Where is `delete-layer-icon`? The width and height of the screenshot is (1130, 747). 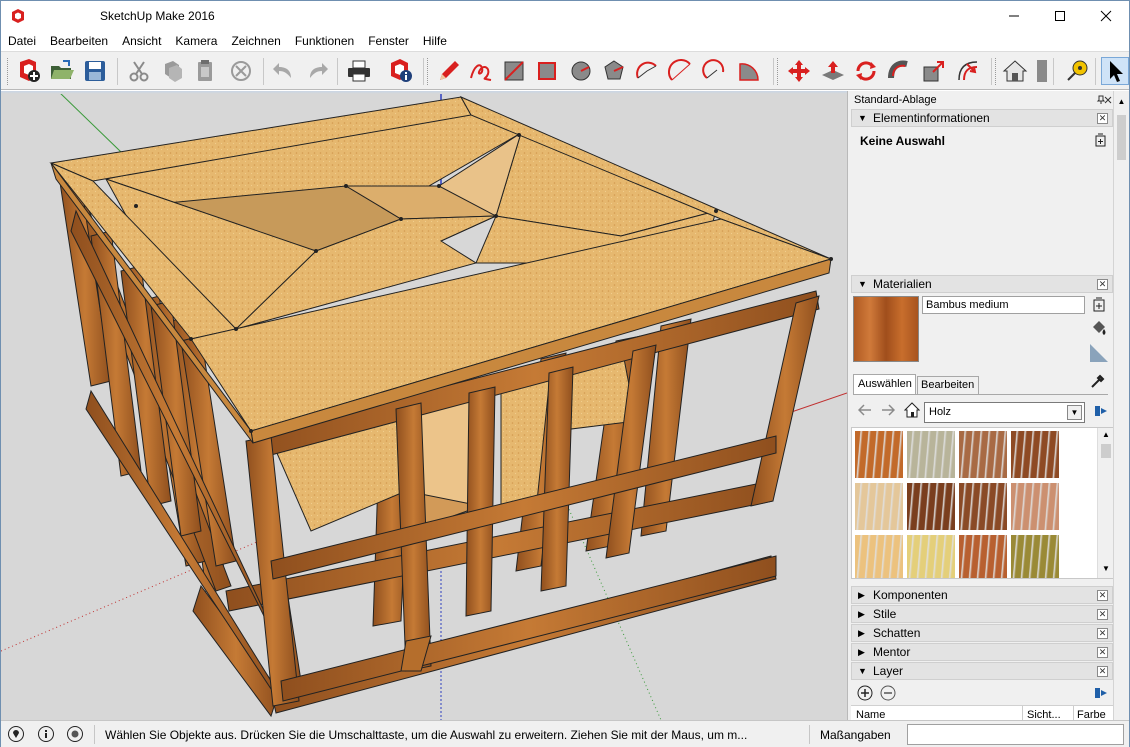
delete-layer-icon is located at coordinates (888, 693).